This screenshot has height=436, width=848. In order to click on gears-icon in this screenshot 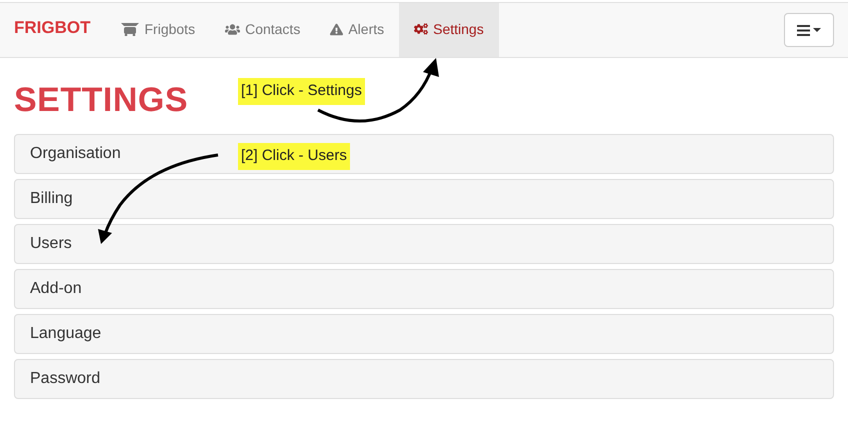, I will do `click(421, 29)`.